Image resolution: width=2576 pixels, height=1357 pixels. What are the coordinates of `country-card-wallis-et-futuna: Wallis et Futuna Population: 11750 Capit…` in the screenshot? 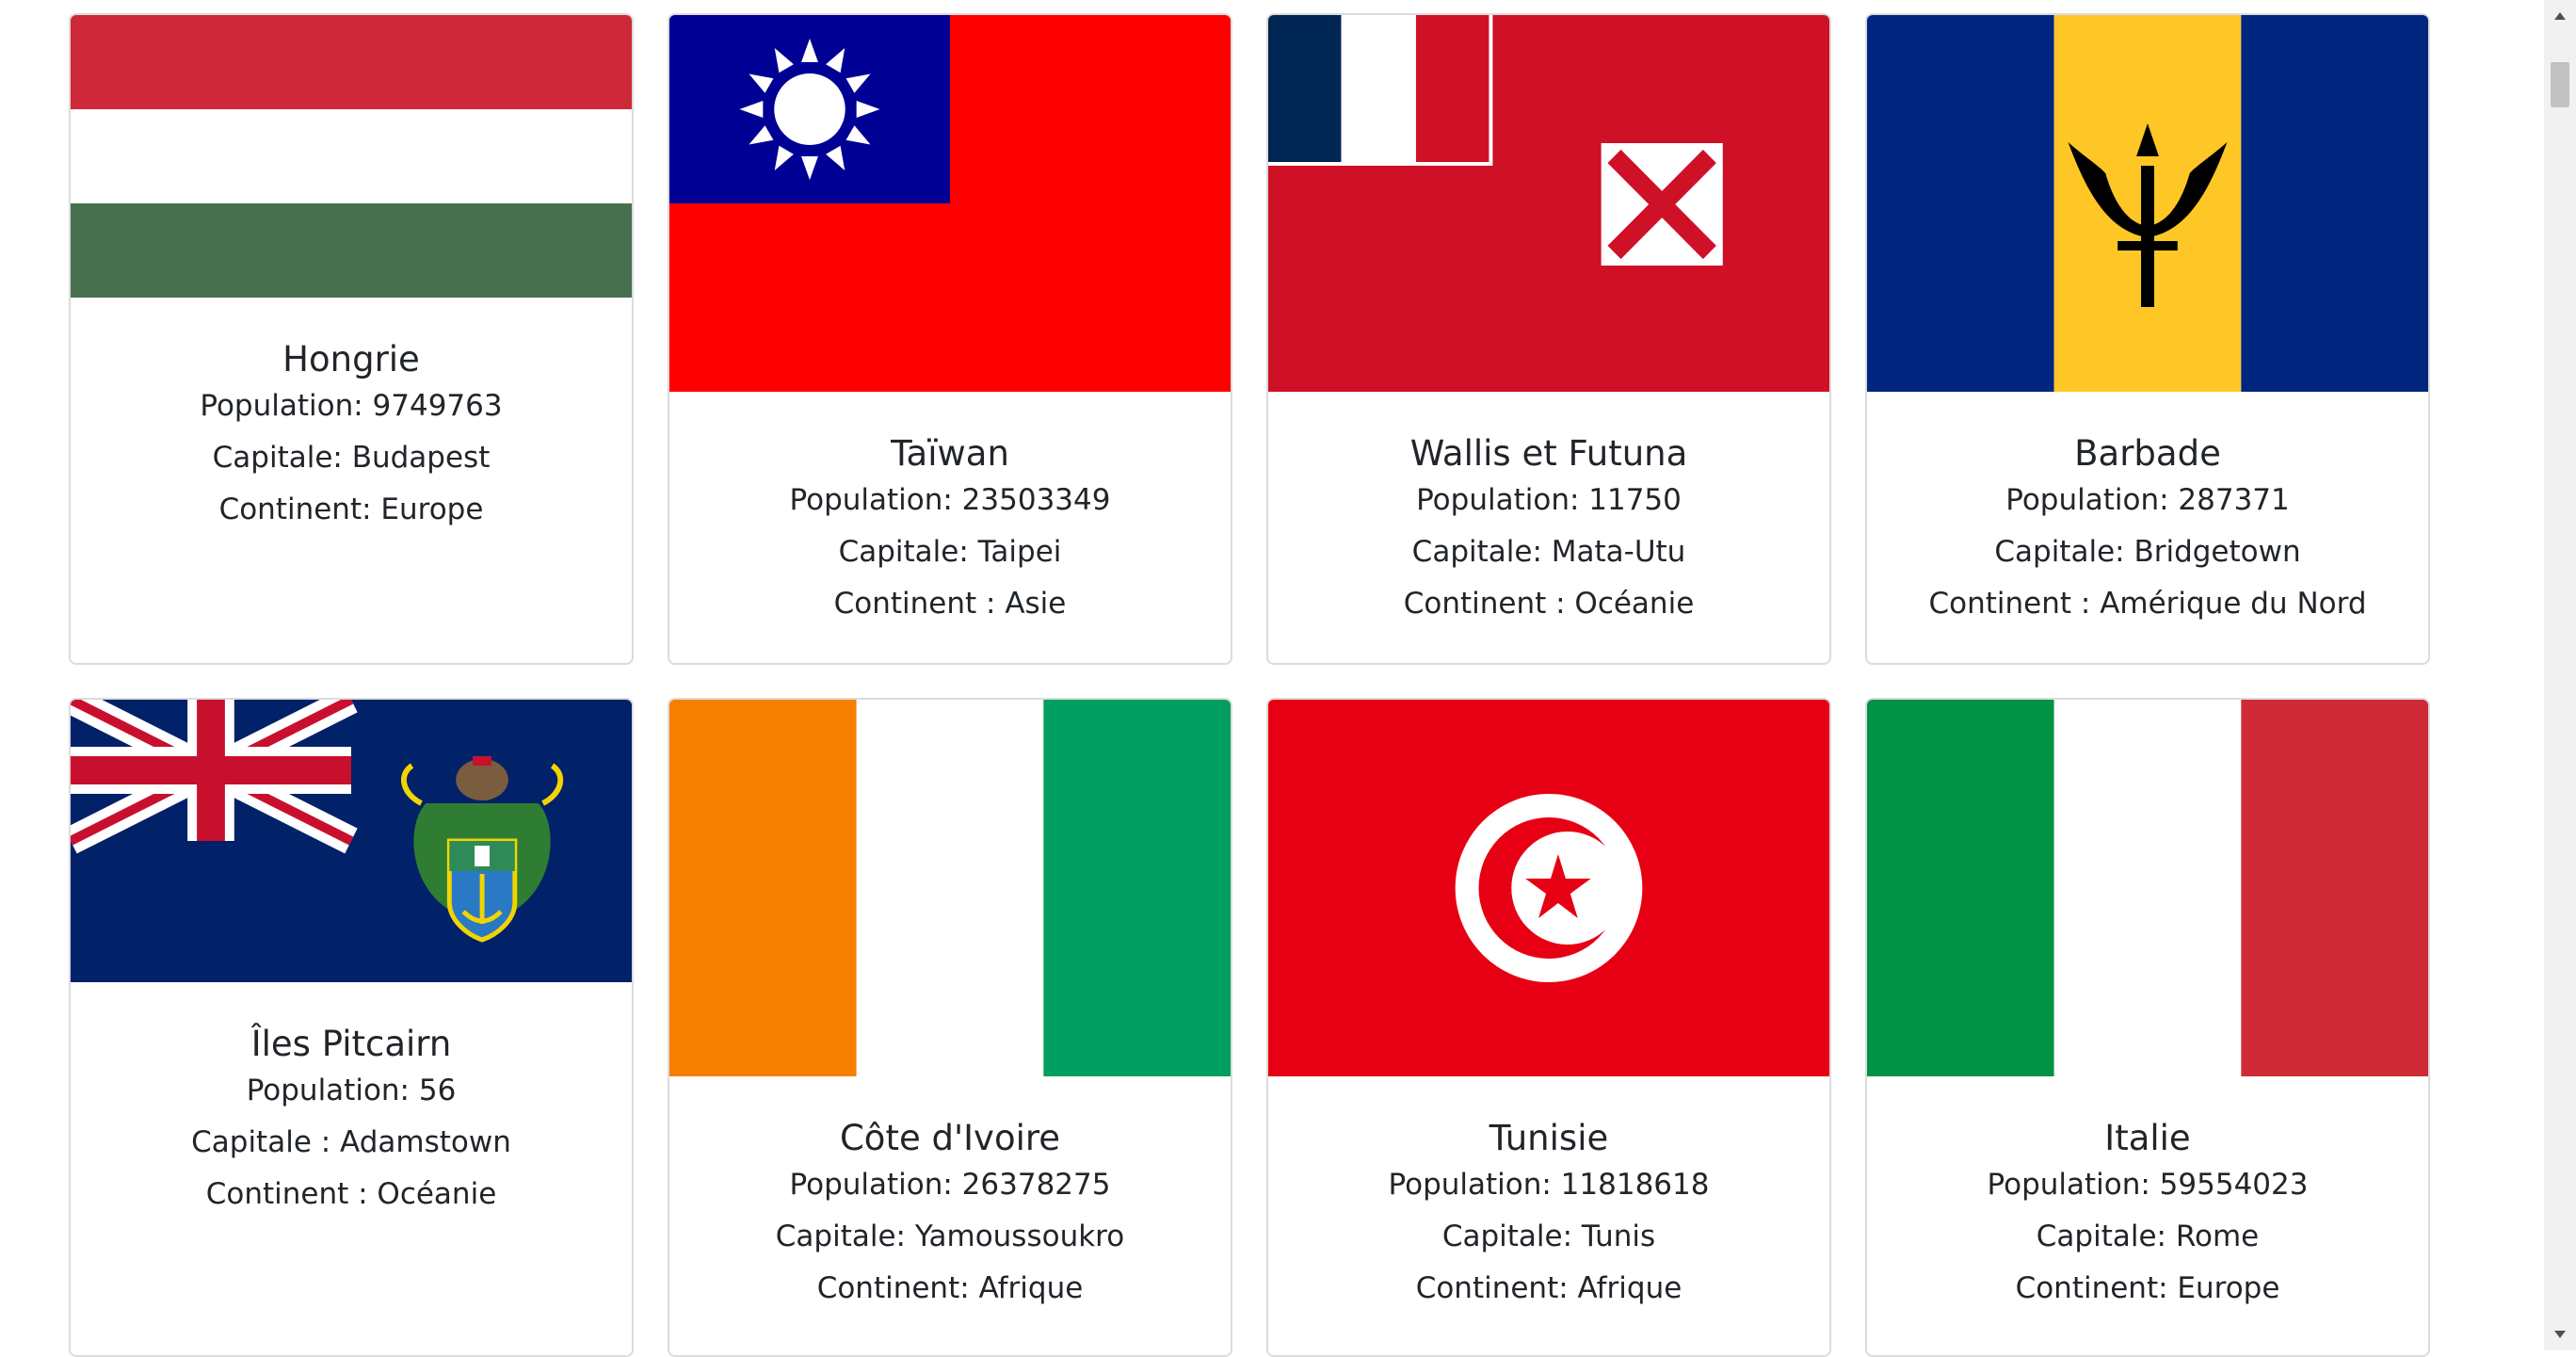 It's located at (1548, 339).